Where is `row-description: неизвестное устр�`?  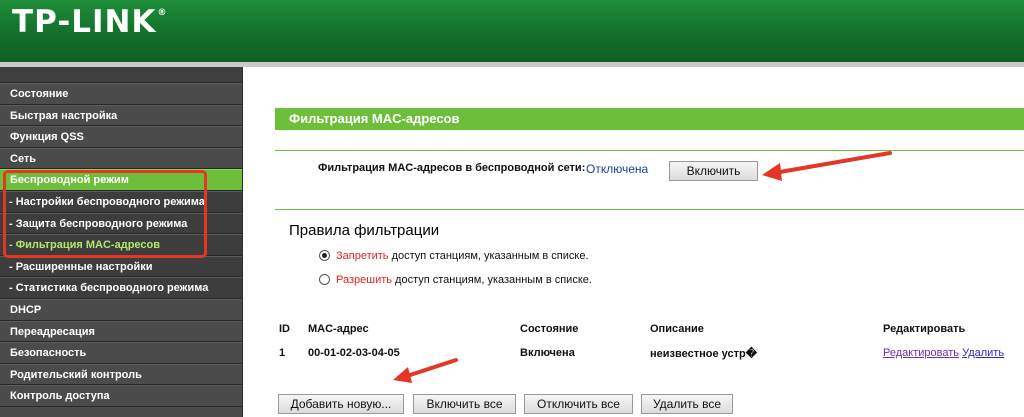 row-description: неизвестное устр� is located at coordinates (703, 354).